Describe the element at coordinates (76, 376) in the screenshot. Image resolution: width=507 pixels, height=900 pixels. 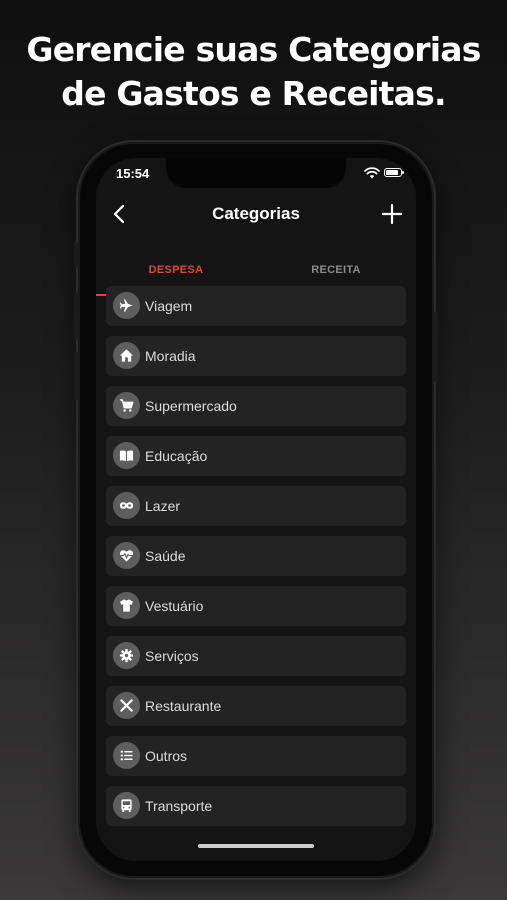
I see `volume-down-button` at that location.